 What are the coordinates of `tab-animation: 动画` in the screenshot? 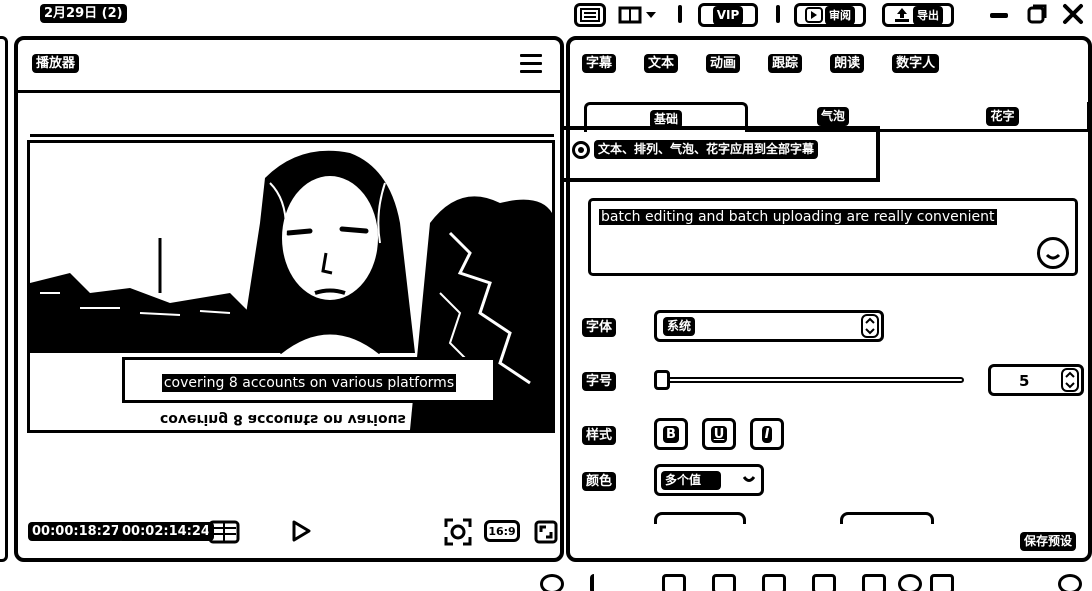 It's located at (723, 63).